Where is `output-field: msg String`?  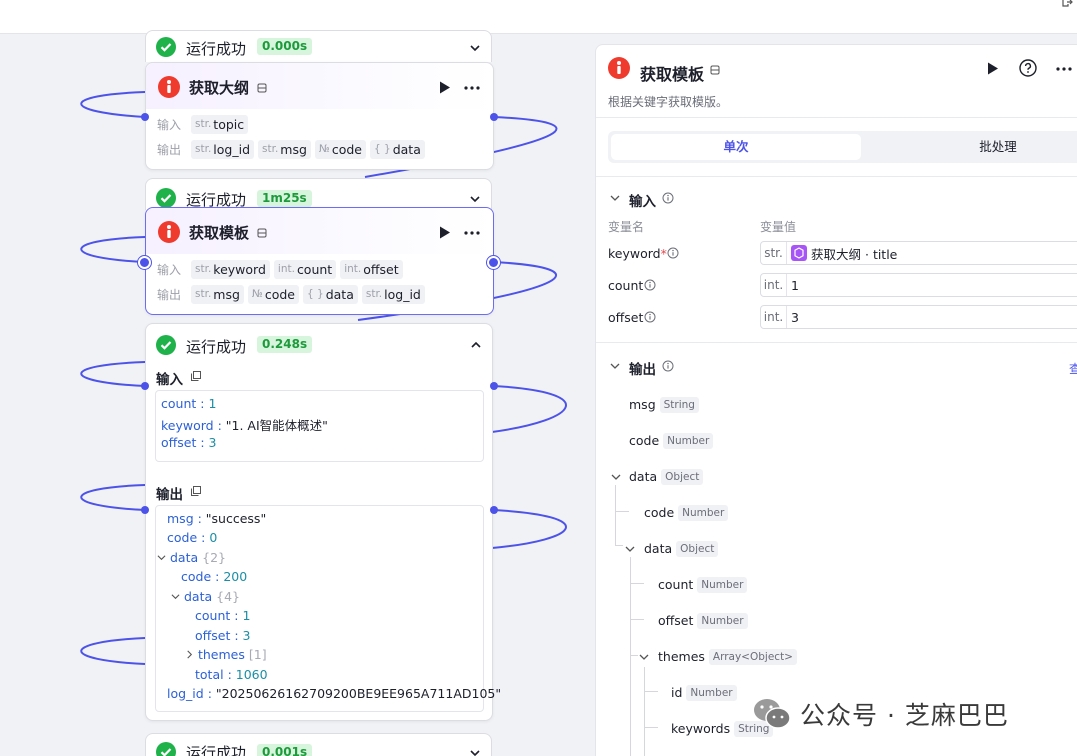 output-field: msg String is located at coordinates (664, 405).